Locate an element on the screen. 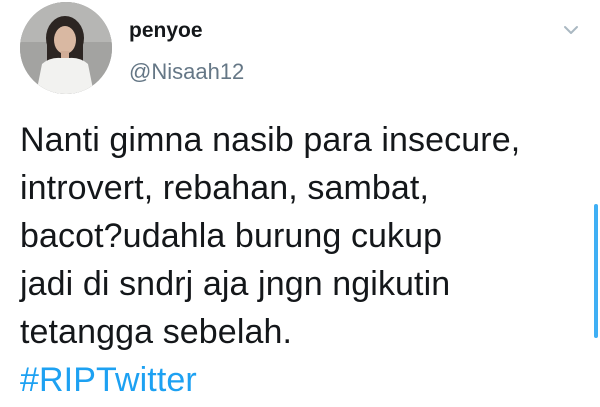  tweet-text-line: tetangga sebelah. is located at coordinates (156, 332).